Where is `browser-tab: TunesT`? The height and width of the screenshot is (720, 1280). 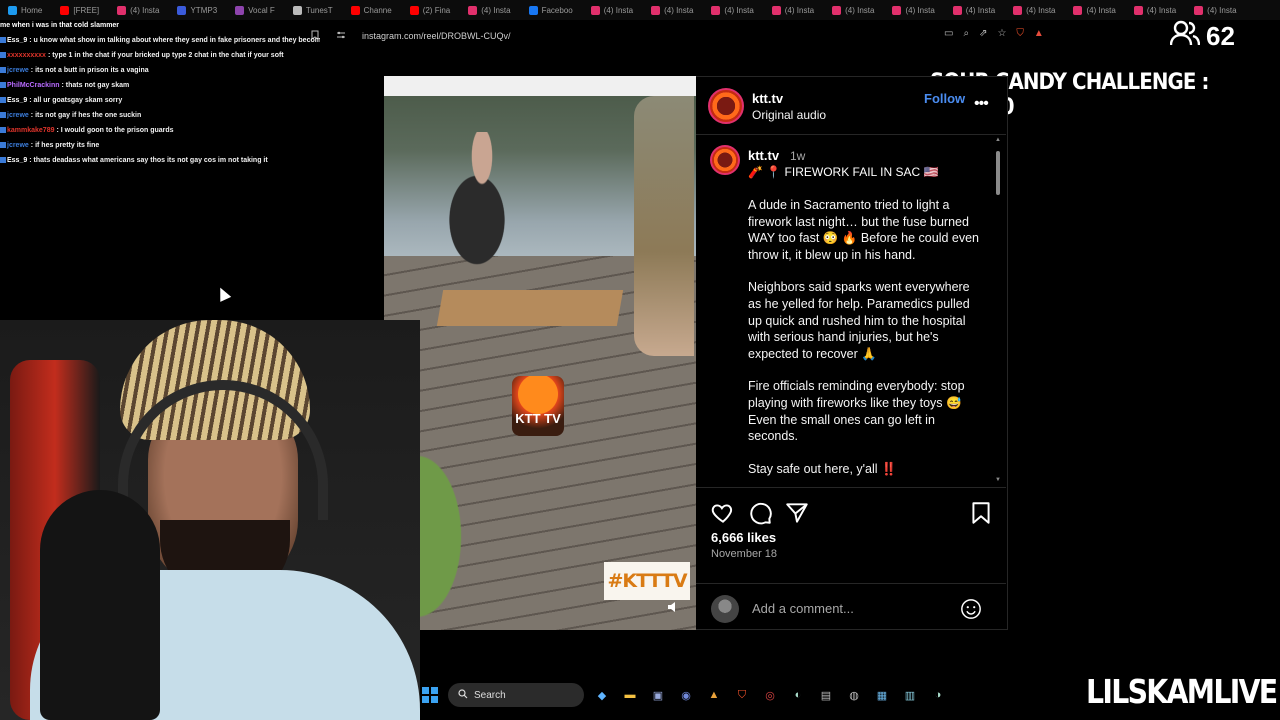 browser-tab: TunesT is located at coordinates (314, 10).